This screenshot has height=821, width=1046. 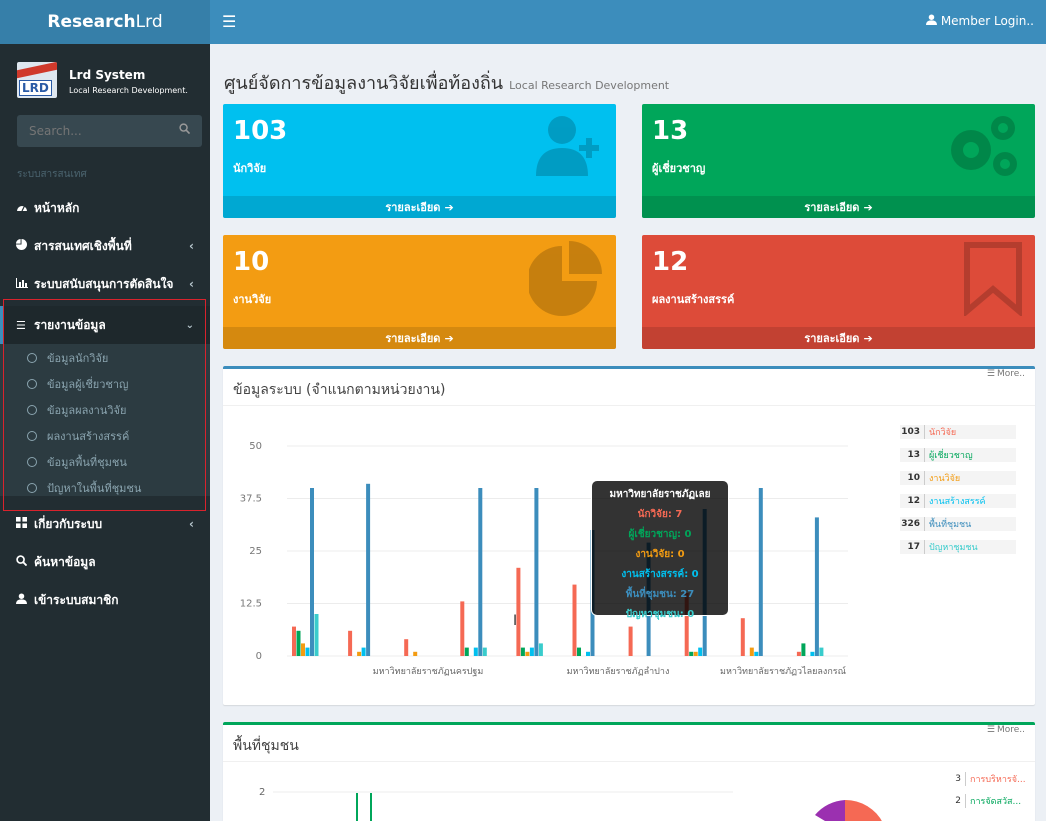 I want to click on legend-name: ผู้เชี่ยวชาญ, so click(x=948, y=455).